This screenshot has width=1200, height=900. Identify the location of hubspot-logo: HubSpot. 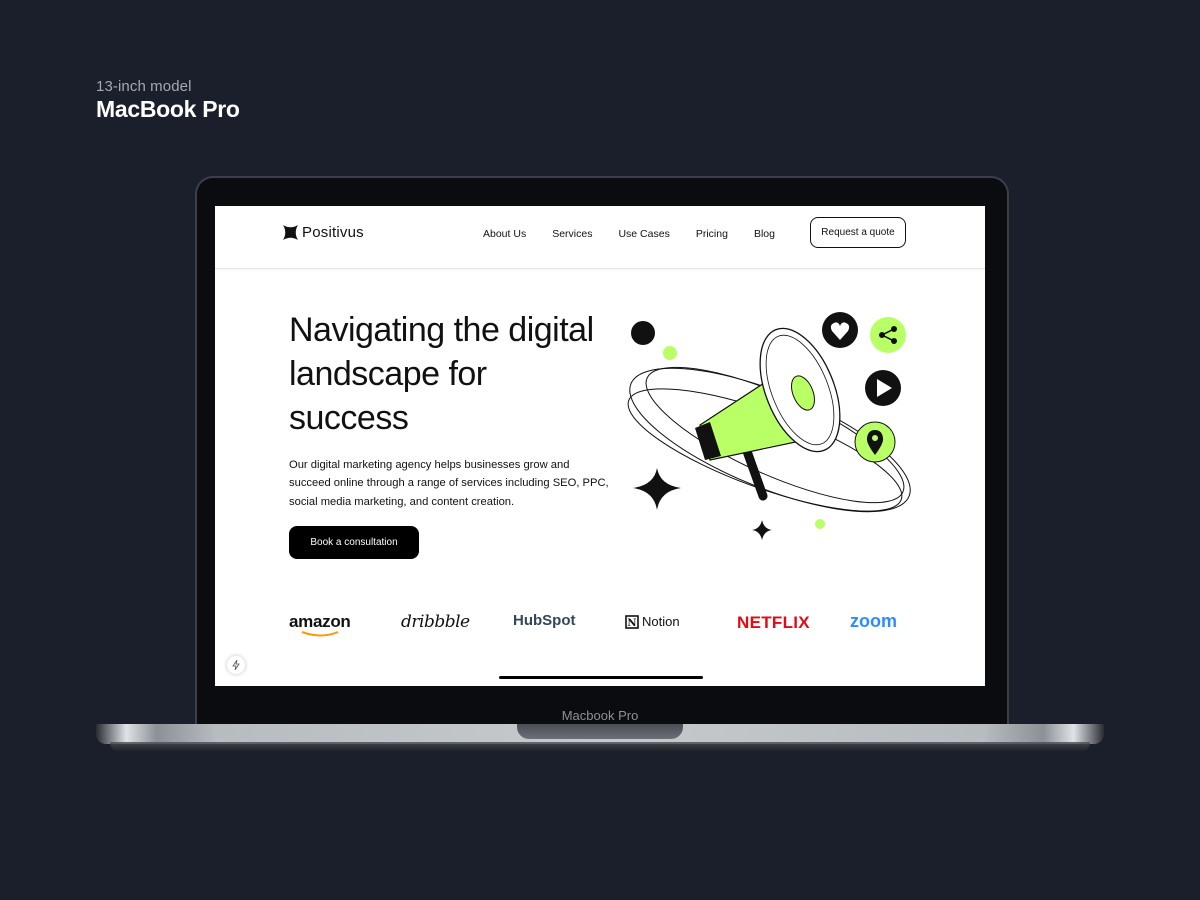
(544, 620).